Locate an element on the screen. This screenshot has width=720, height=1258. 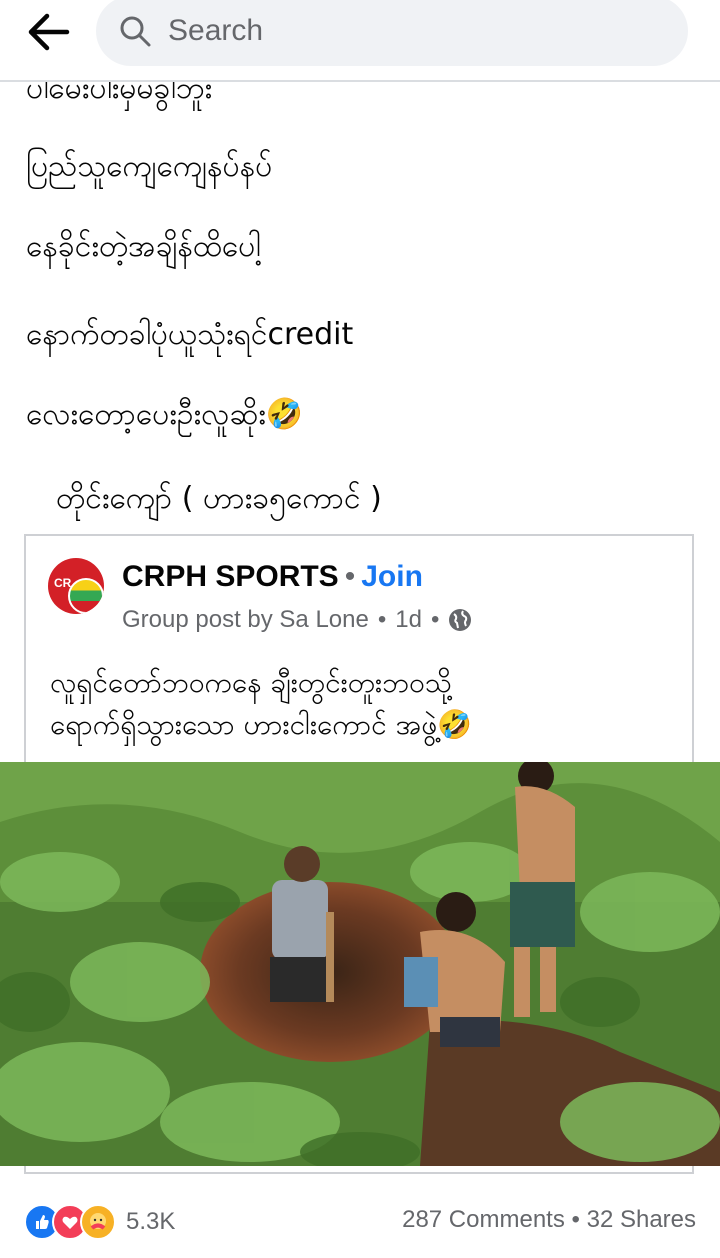
arrow-left-icon is located at coordinates (49, 32).